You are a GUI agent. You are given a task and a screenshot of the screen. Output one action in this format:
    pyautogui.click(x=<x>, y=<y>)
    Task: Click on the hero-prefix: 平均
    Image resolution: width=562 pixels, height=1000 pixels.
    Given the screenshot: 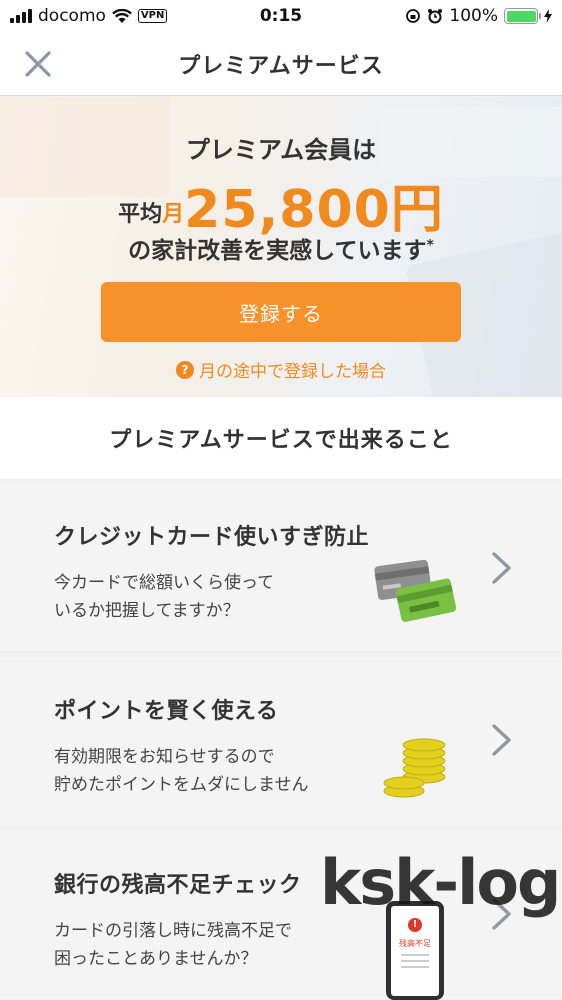 What is the action you would take?
    pyautogui.click(x=140, y=214)
    